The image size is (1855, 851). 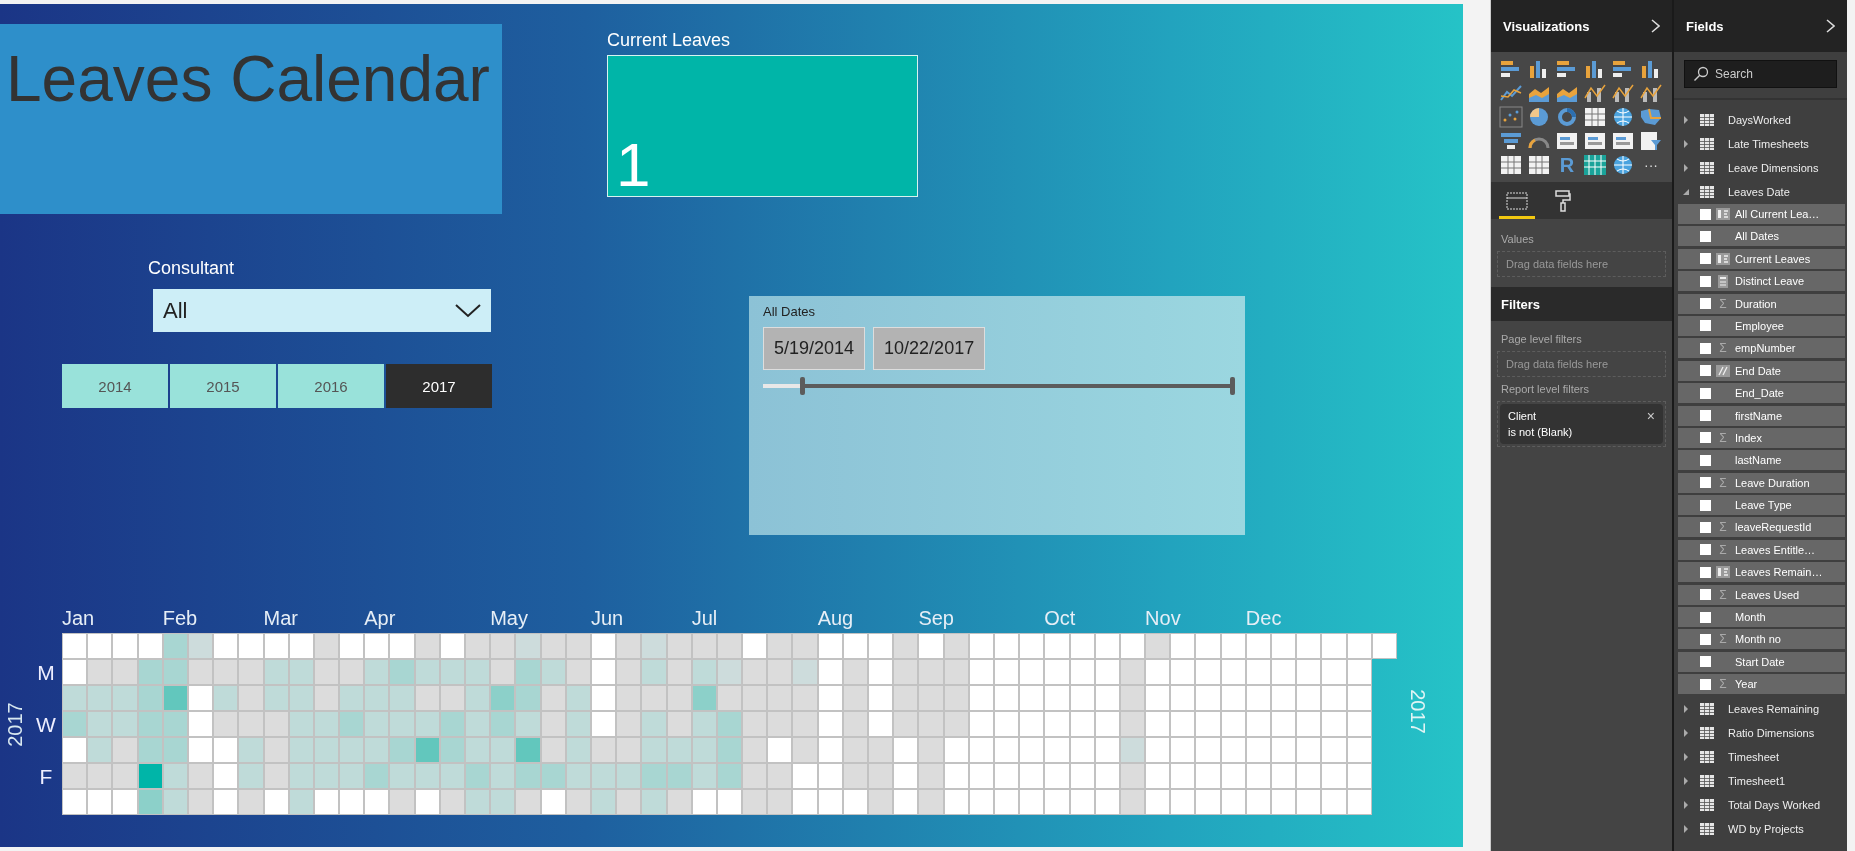 I want to click on table-item: Timesheet, so click(x=1761, y=756).